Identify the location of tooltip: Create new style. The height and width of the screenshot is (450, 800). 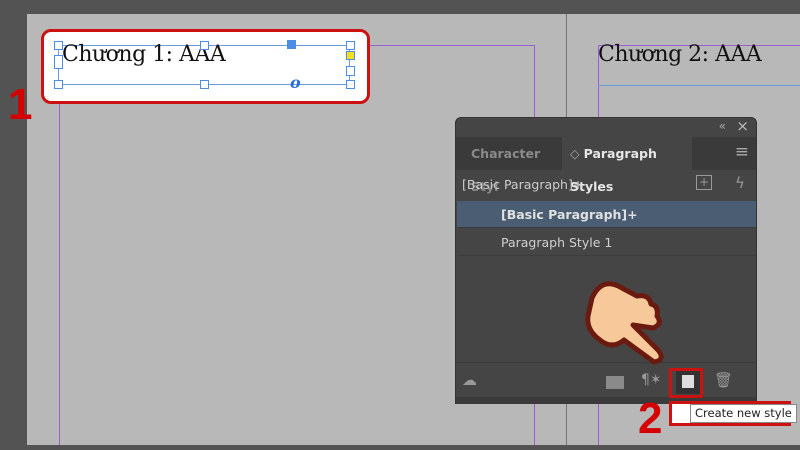
(743, 413).